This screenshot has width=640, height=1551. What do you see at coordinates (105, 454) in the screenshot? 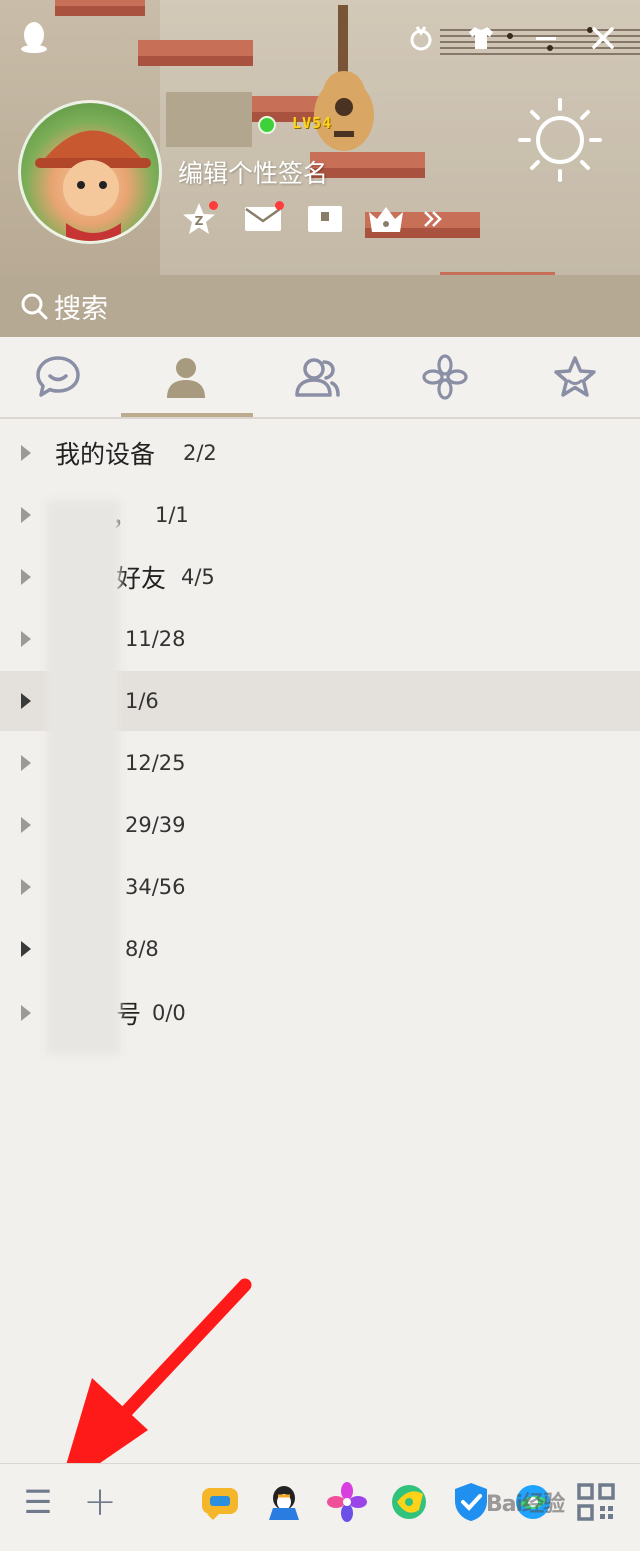
I see `group-name: 我的设备` at bounding box center [105, 454].